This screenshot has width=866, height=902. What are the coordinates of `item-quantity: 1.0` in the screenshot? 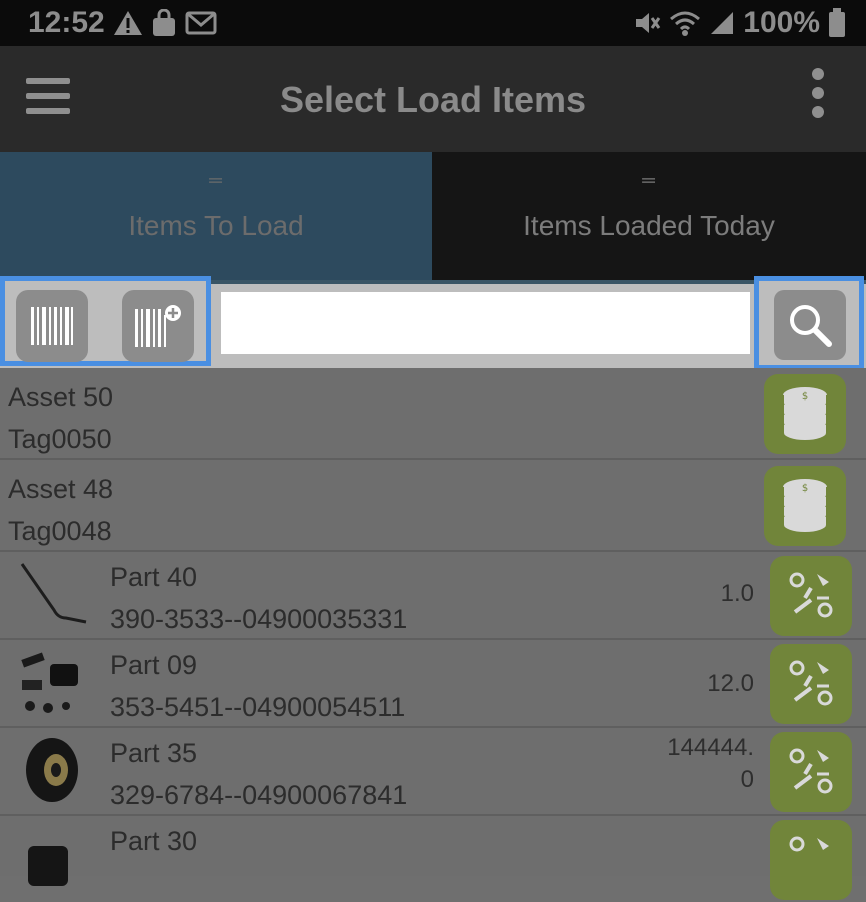 It's located at (737, 593).